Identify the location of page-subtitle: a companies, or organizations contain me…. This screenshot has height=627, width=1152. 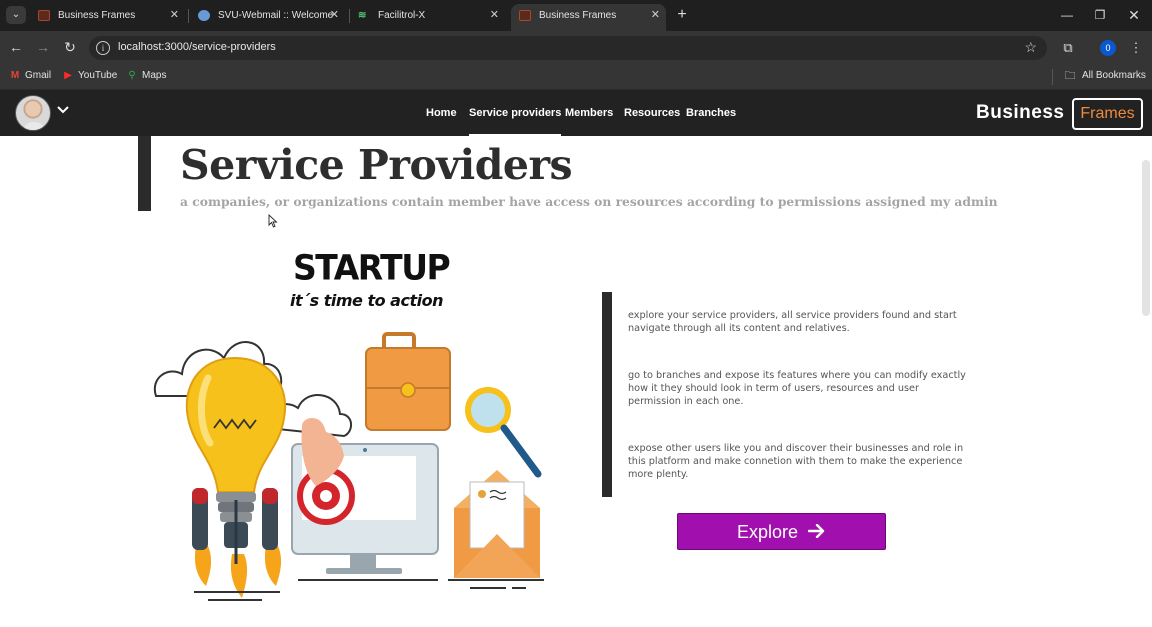
(589, 201).